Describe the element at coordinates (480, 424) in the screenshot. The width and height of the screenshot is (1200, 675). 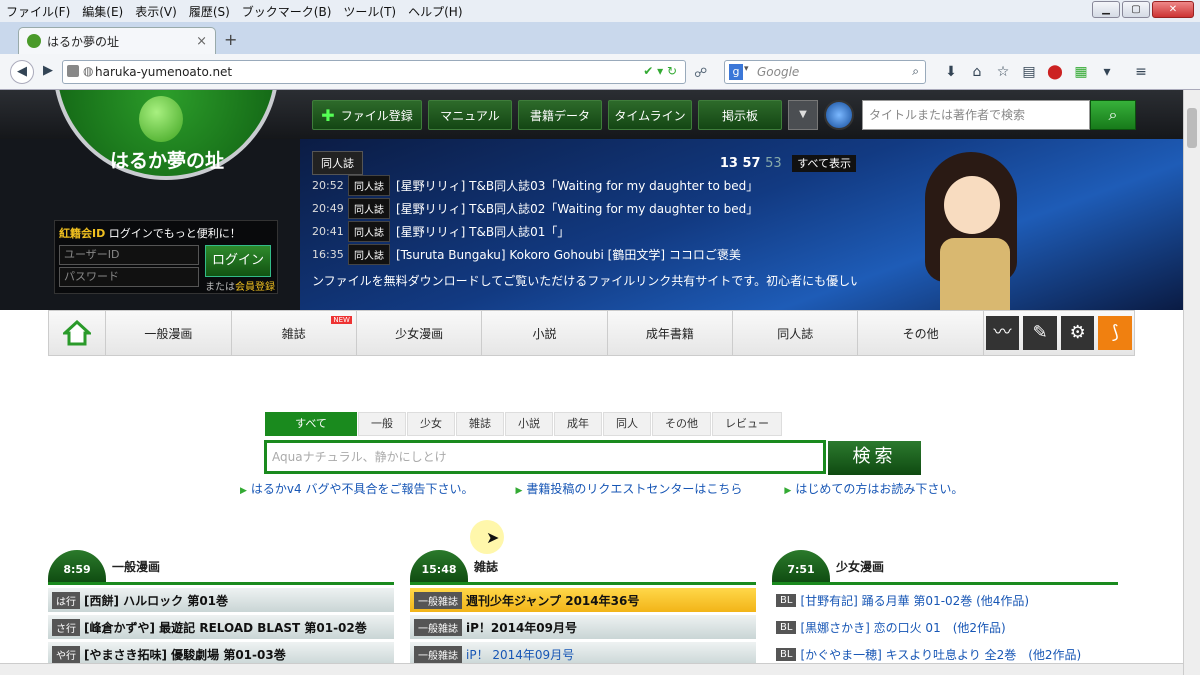
I see `search-tab-magazine: 雑誌` at that location.